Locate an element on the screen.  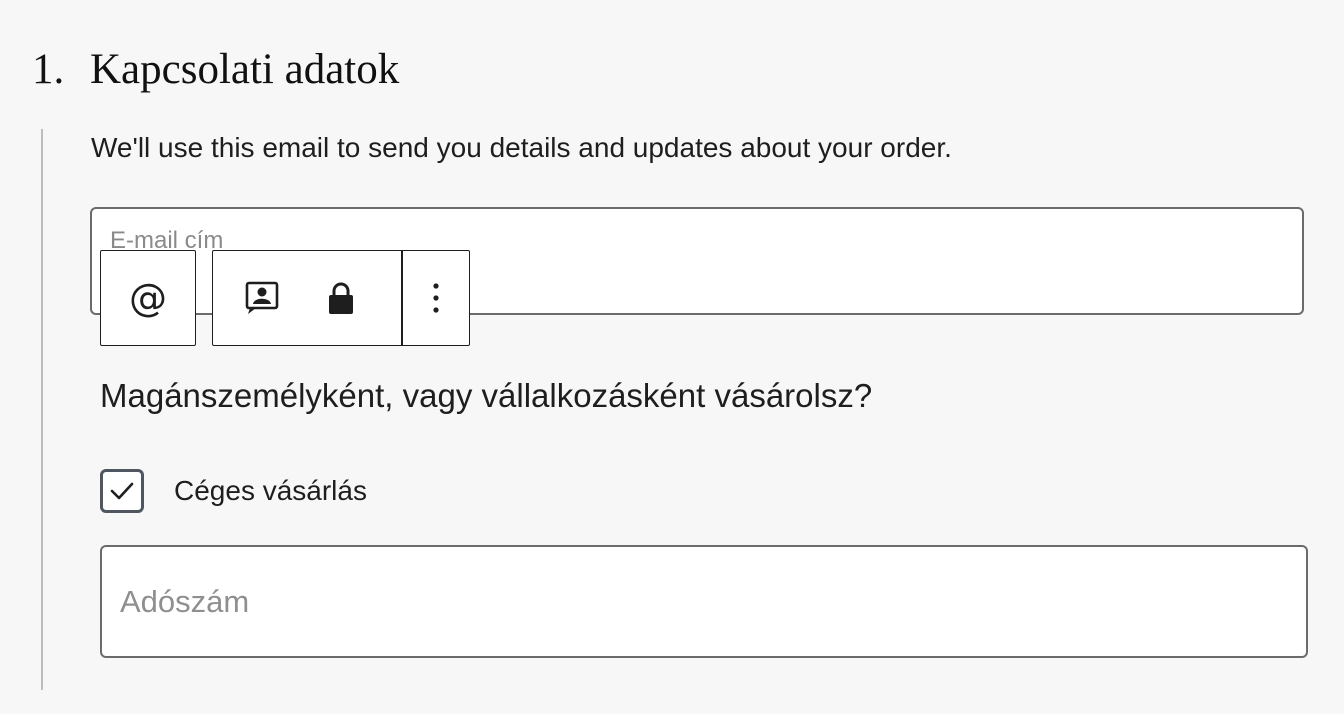
at-sign-icon: @ is located at coordinates (148, 298).